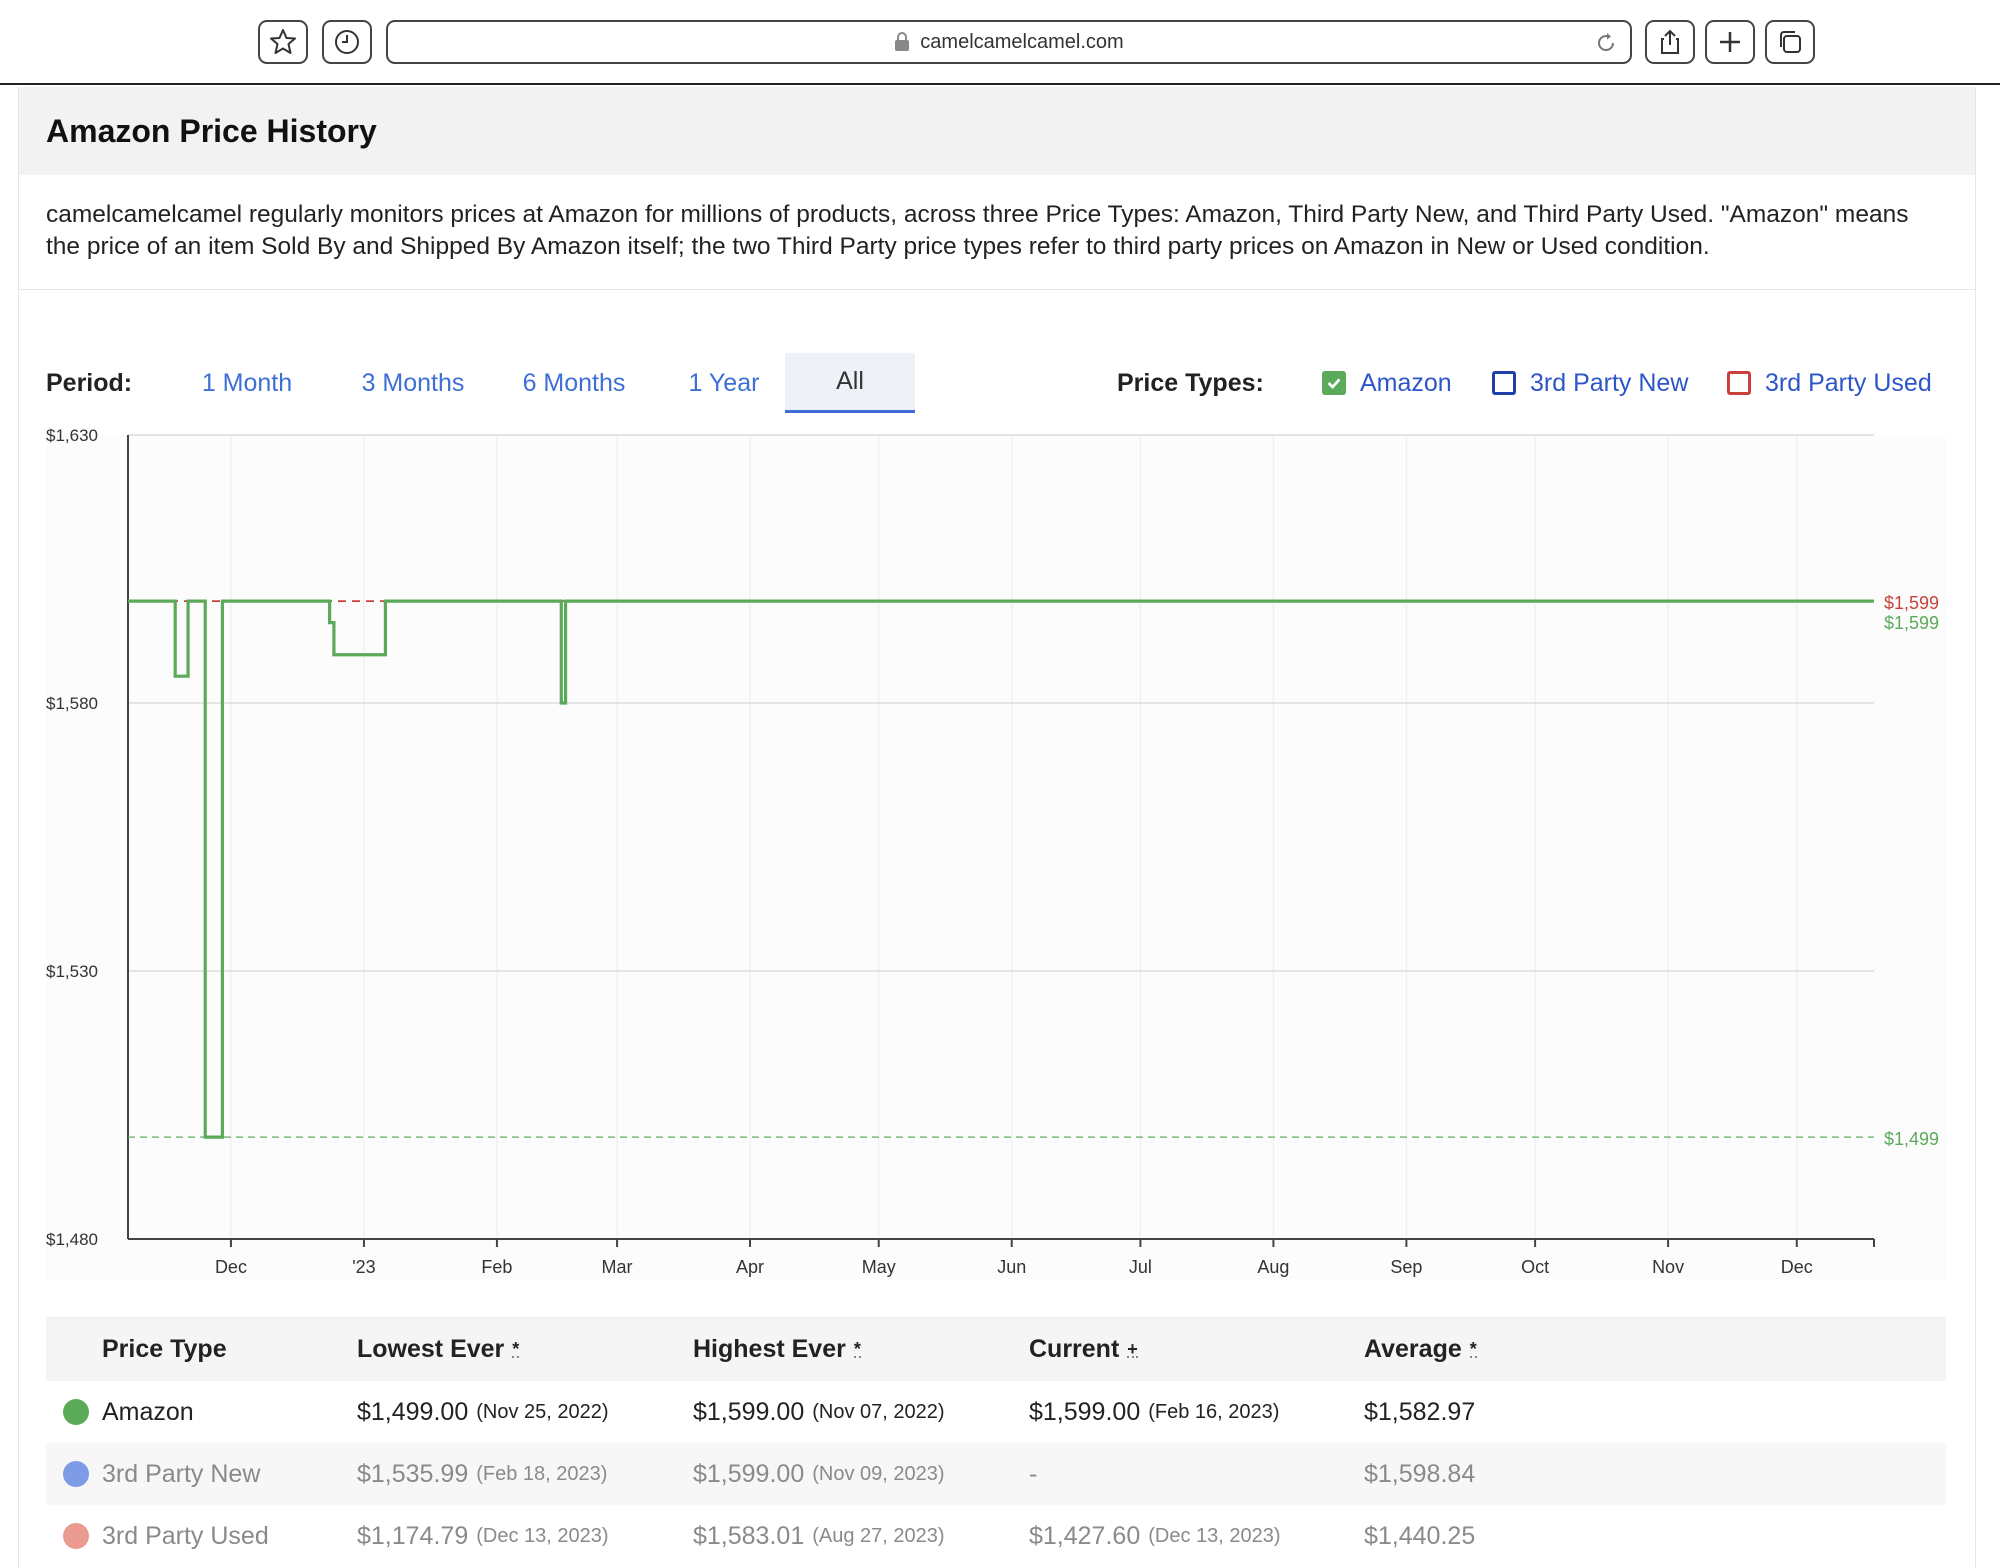 The image size is (2000, 1568). Describe the element at coordinates (72, 435) in the screenshot. I see `y-tick-label: $1,630` at that location.